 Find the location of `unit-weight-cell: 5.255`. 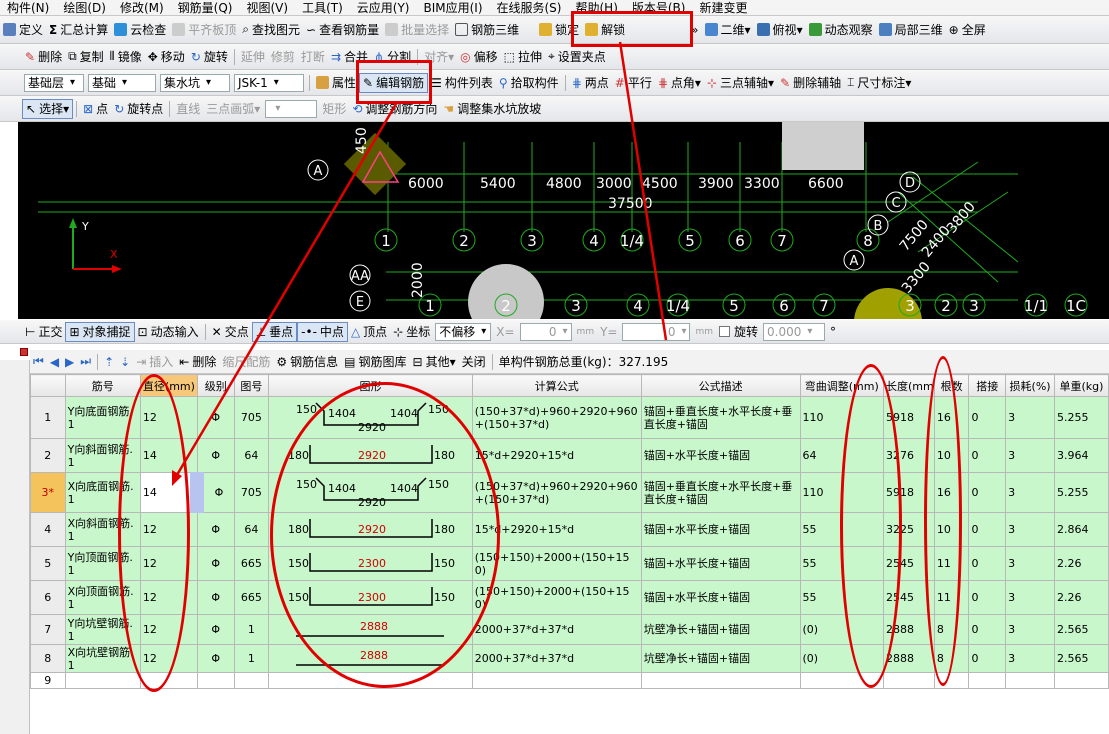

unit-weight-cell: 5.255 is located at coordinates (1081, 417).